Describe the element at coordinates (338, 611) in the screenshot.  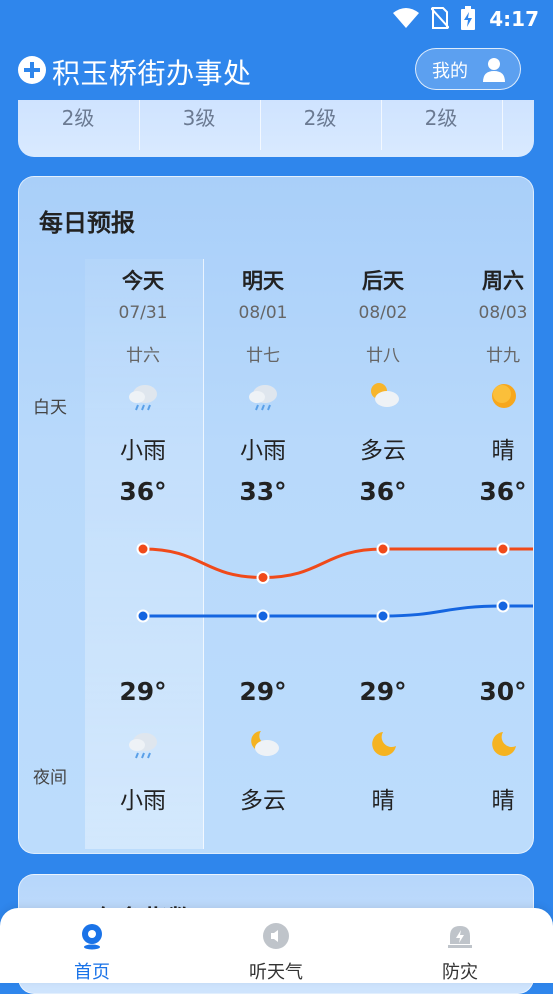
I see `low-temp-line` at that location.